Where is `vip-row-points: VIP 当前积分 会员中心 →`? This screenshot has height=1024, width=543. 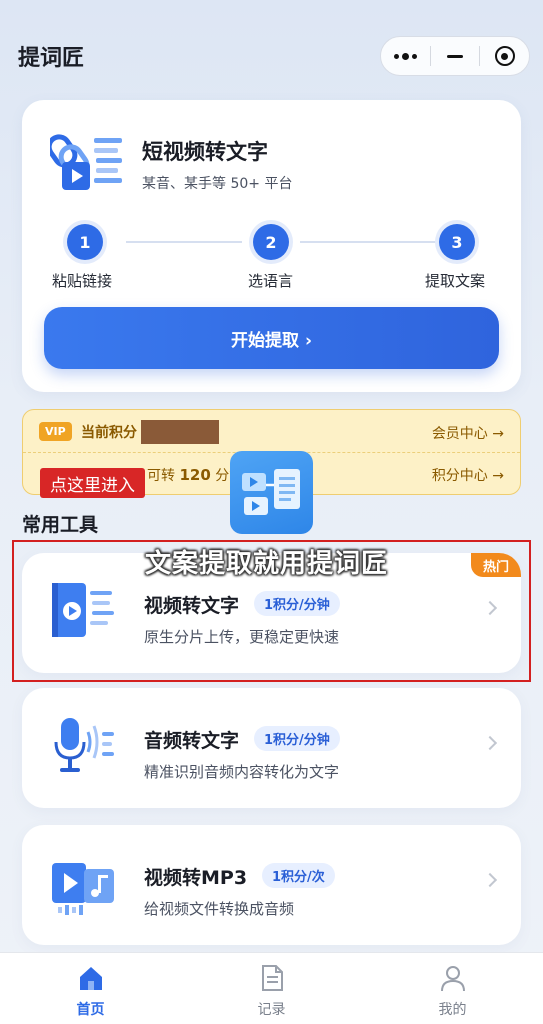 vip-row-points: VIP 当前积分 会员中心 → is located at coordinates (271, 431).